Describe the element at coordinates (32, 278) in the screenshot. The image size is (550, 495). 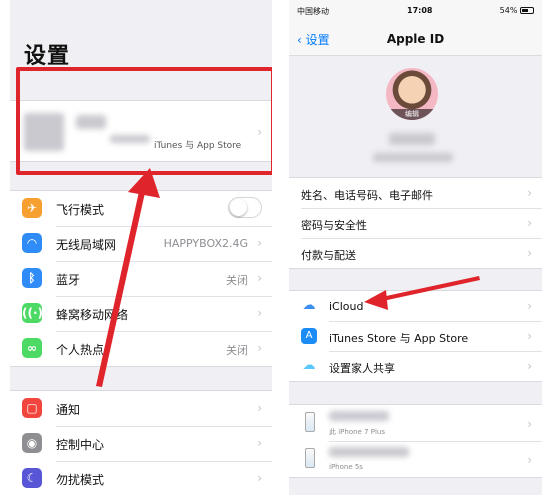
I see `bluetooth-icon: ᛒ` at that location.